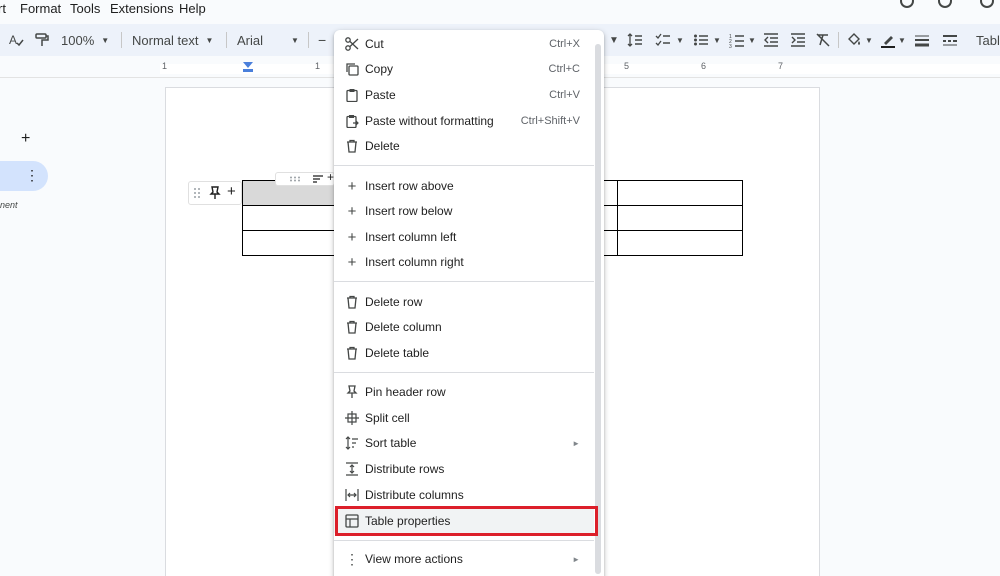 Image resolution: width=1000 pixels, height=576 pixels. I want to click on first-line-indent-marker, so click(248, 70).